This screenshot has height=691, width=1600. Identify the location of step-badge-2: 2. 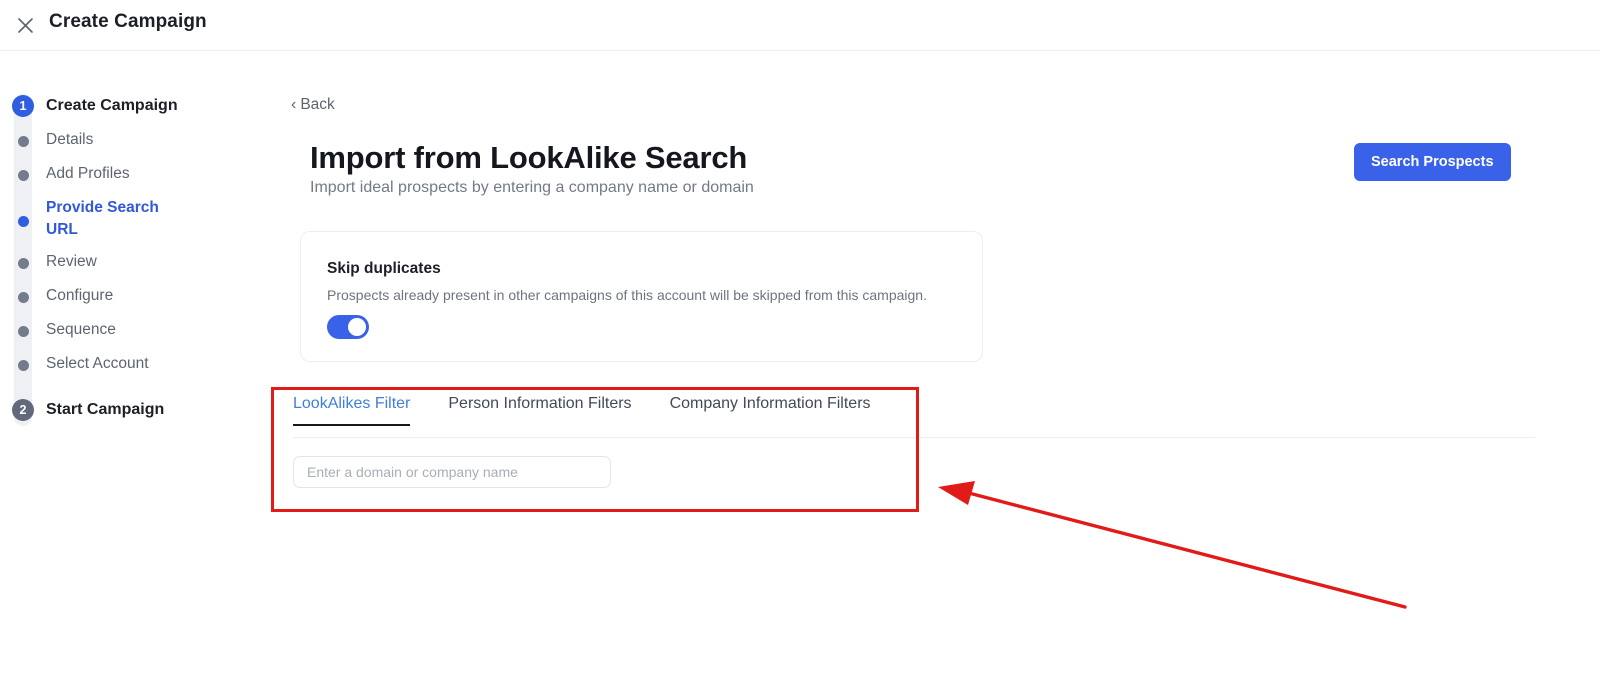
(23, 410).